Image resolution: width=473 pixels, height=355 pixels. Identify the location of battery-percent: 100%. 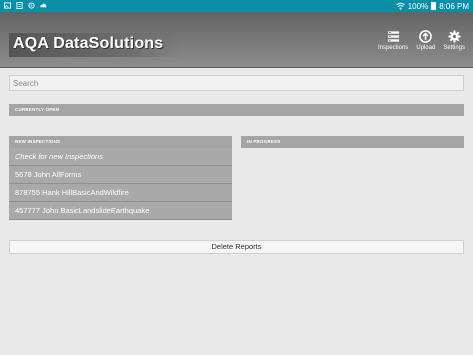
(418, 6).